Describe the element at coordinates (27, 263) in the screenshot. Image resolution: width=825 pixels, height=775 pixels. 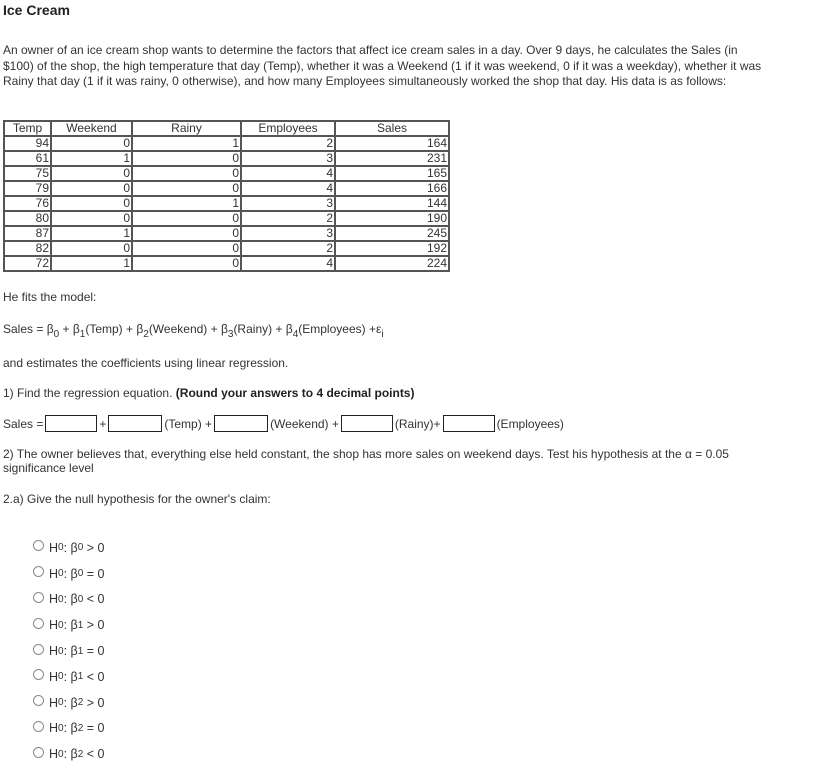
I see `cell-temp: 72` at that location.